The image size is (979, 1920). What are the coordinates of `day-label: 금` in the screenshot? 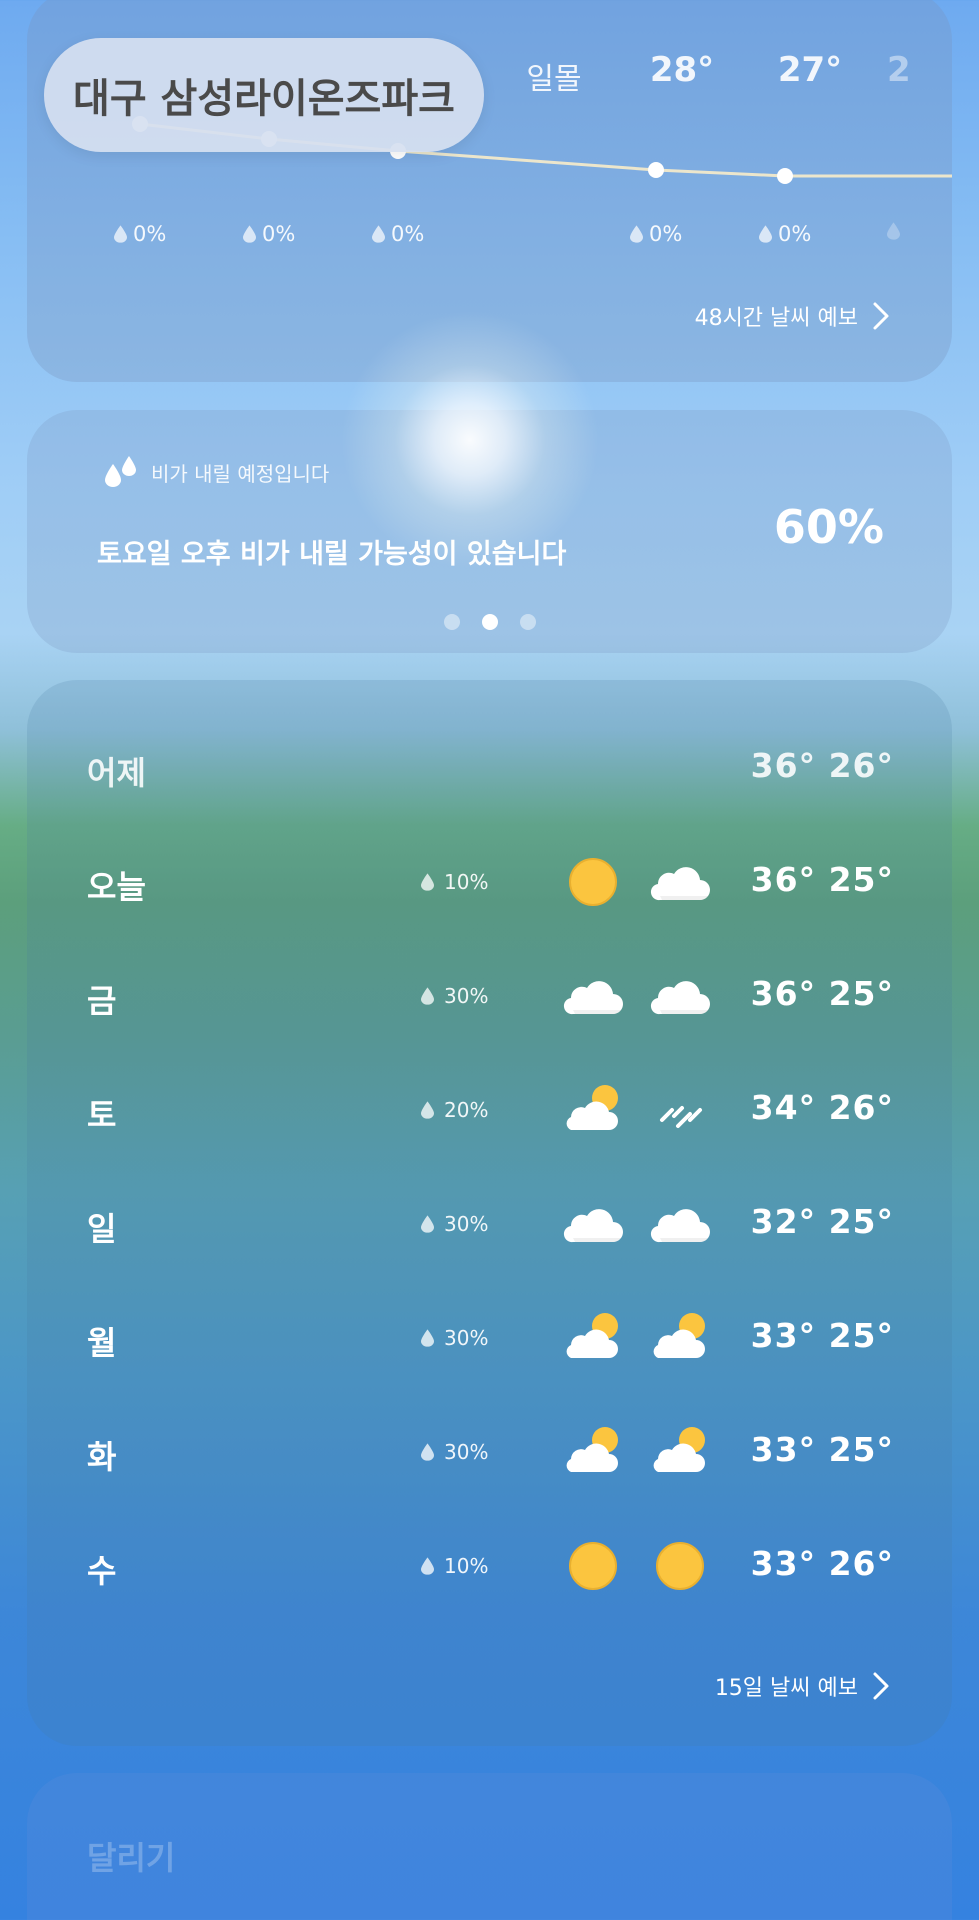 It's located at (102, 1001).